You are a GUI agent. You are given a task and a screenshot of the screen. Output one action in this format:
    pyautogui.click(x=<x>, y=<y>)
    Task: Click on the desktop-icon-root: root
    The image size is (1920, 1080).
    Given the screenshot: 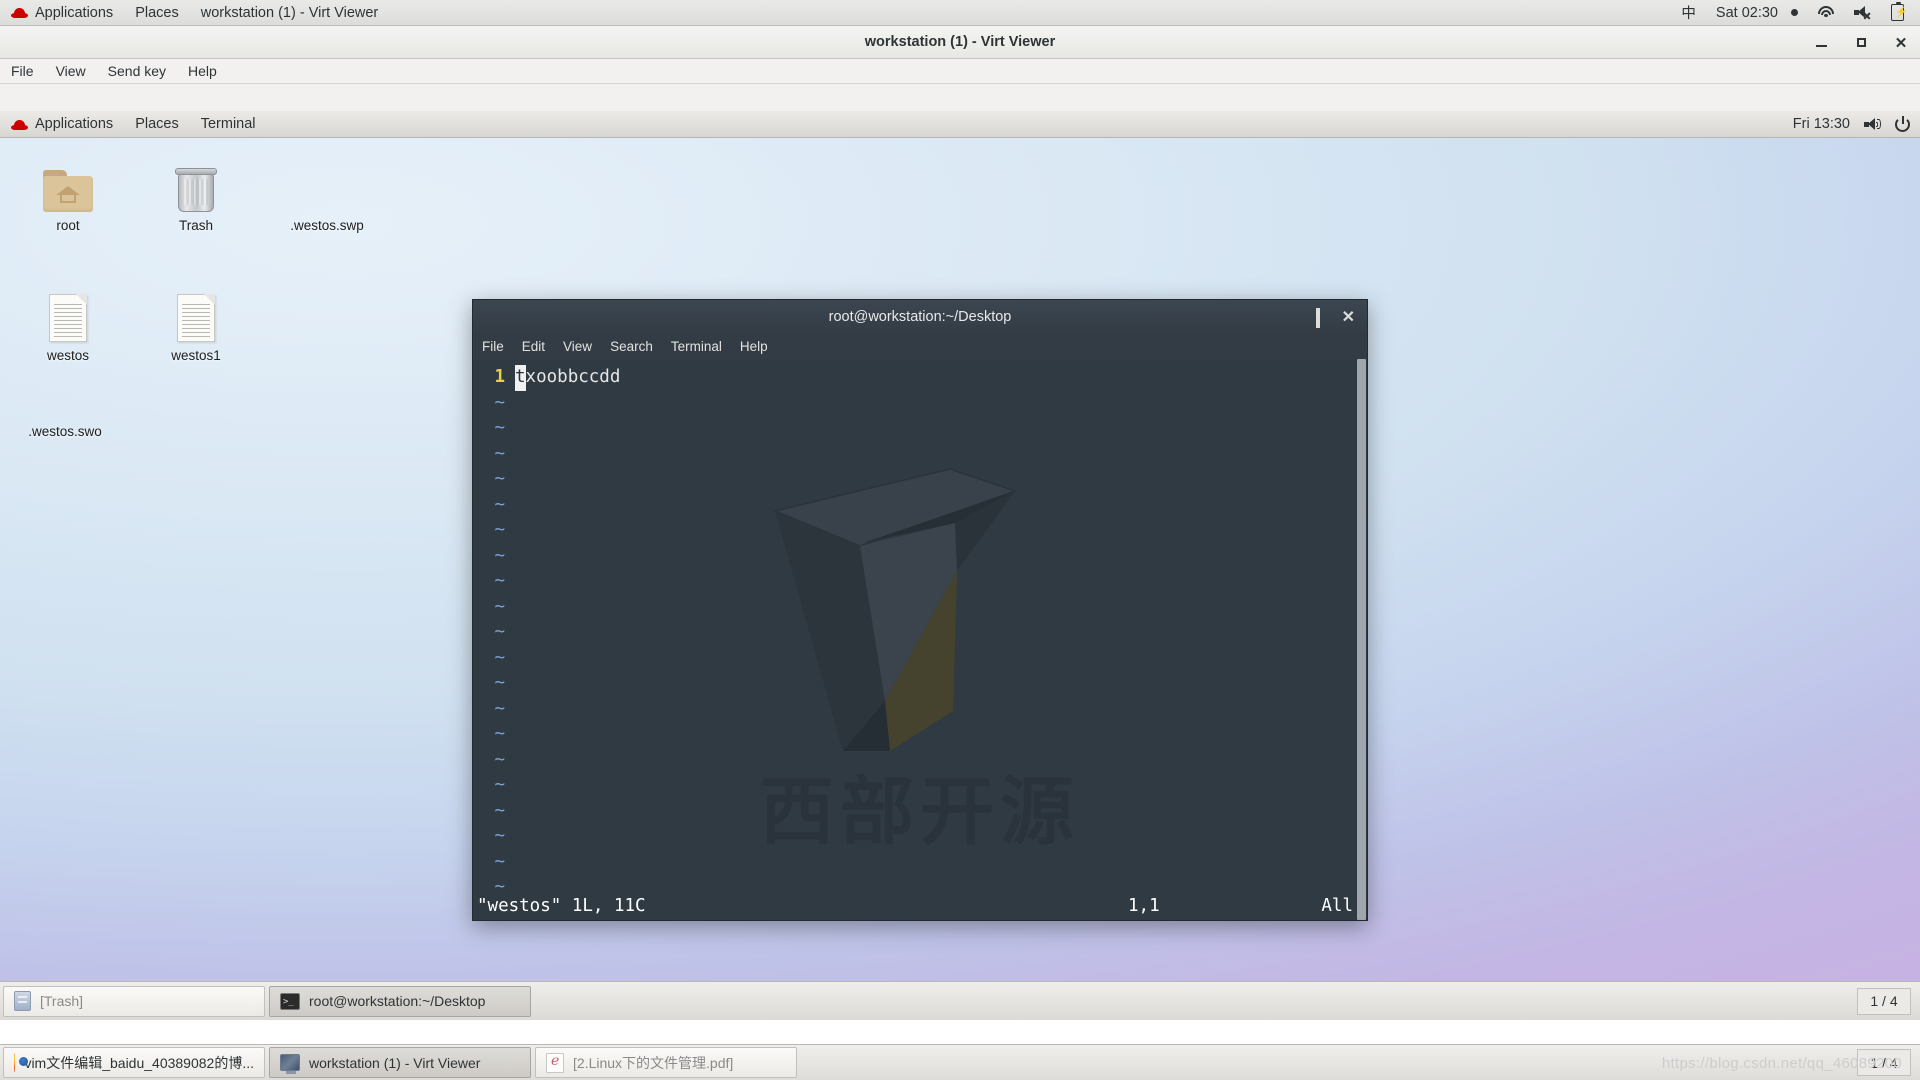 What is the action you would take?
    pyautogui.click(x=68, y=194)
    